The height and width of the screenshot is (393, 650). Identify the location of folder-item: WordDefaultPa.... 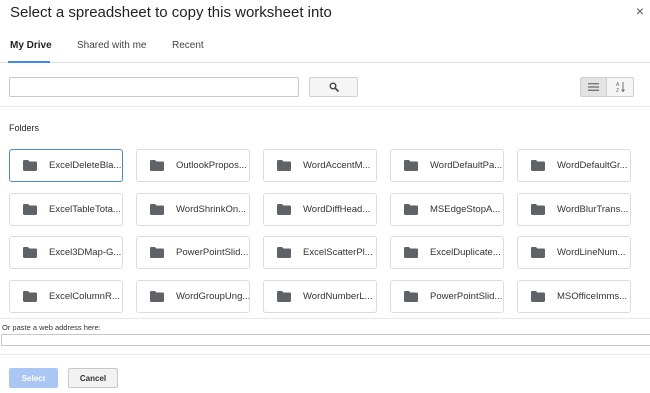
(447, 165).